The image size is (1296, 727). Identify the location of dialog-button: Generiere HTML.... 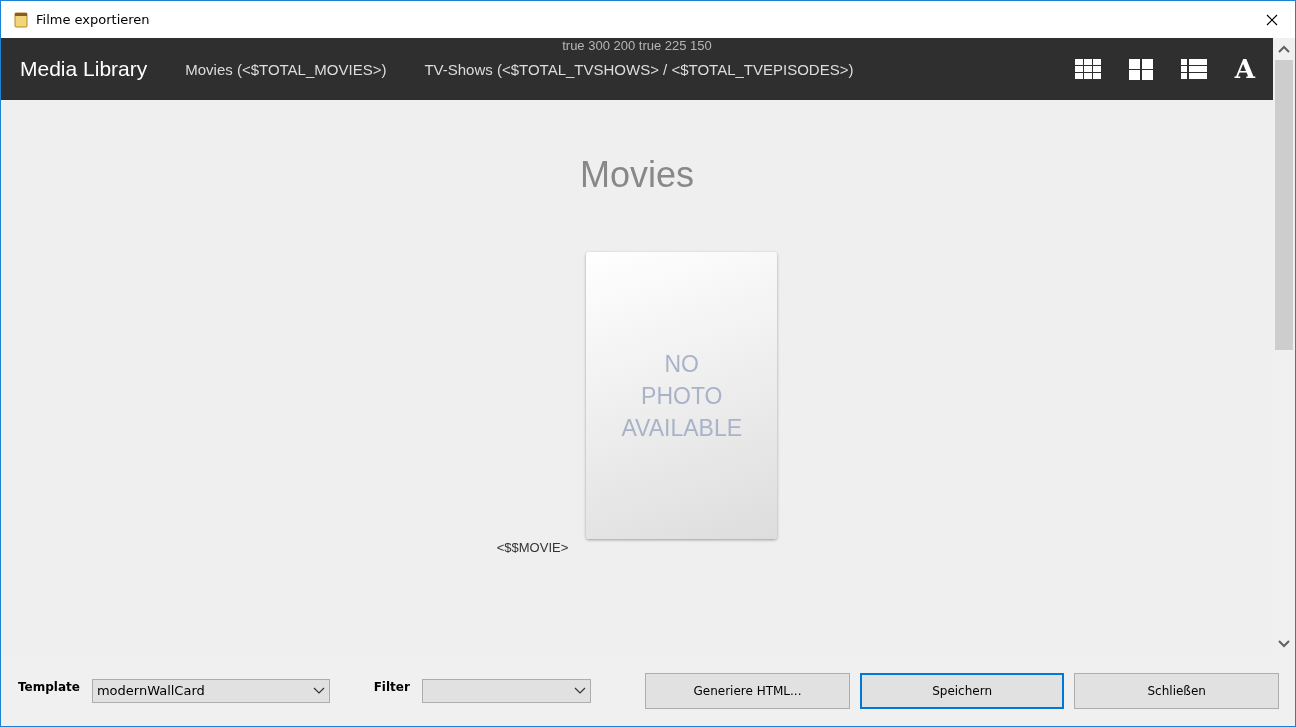
(747, 690).